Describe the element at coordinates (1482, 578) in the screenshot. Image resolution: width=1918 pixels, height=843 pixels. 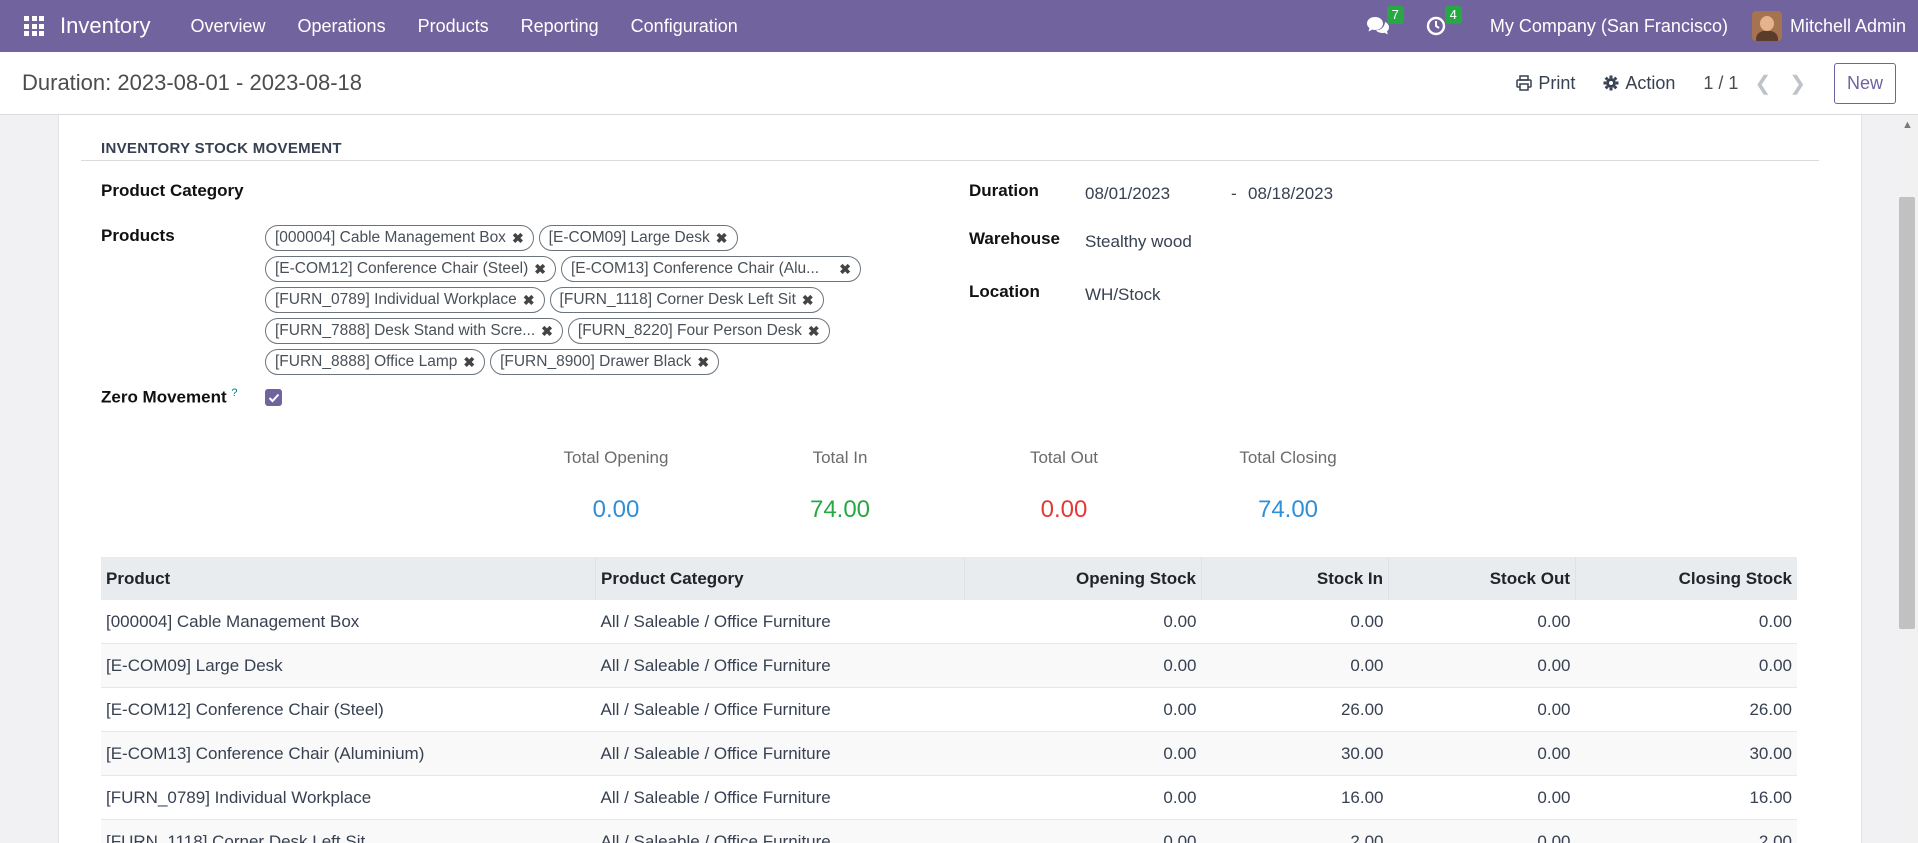
I see `column-header-stock-out: Stock Out` at that location.